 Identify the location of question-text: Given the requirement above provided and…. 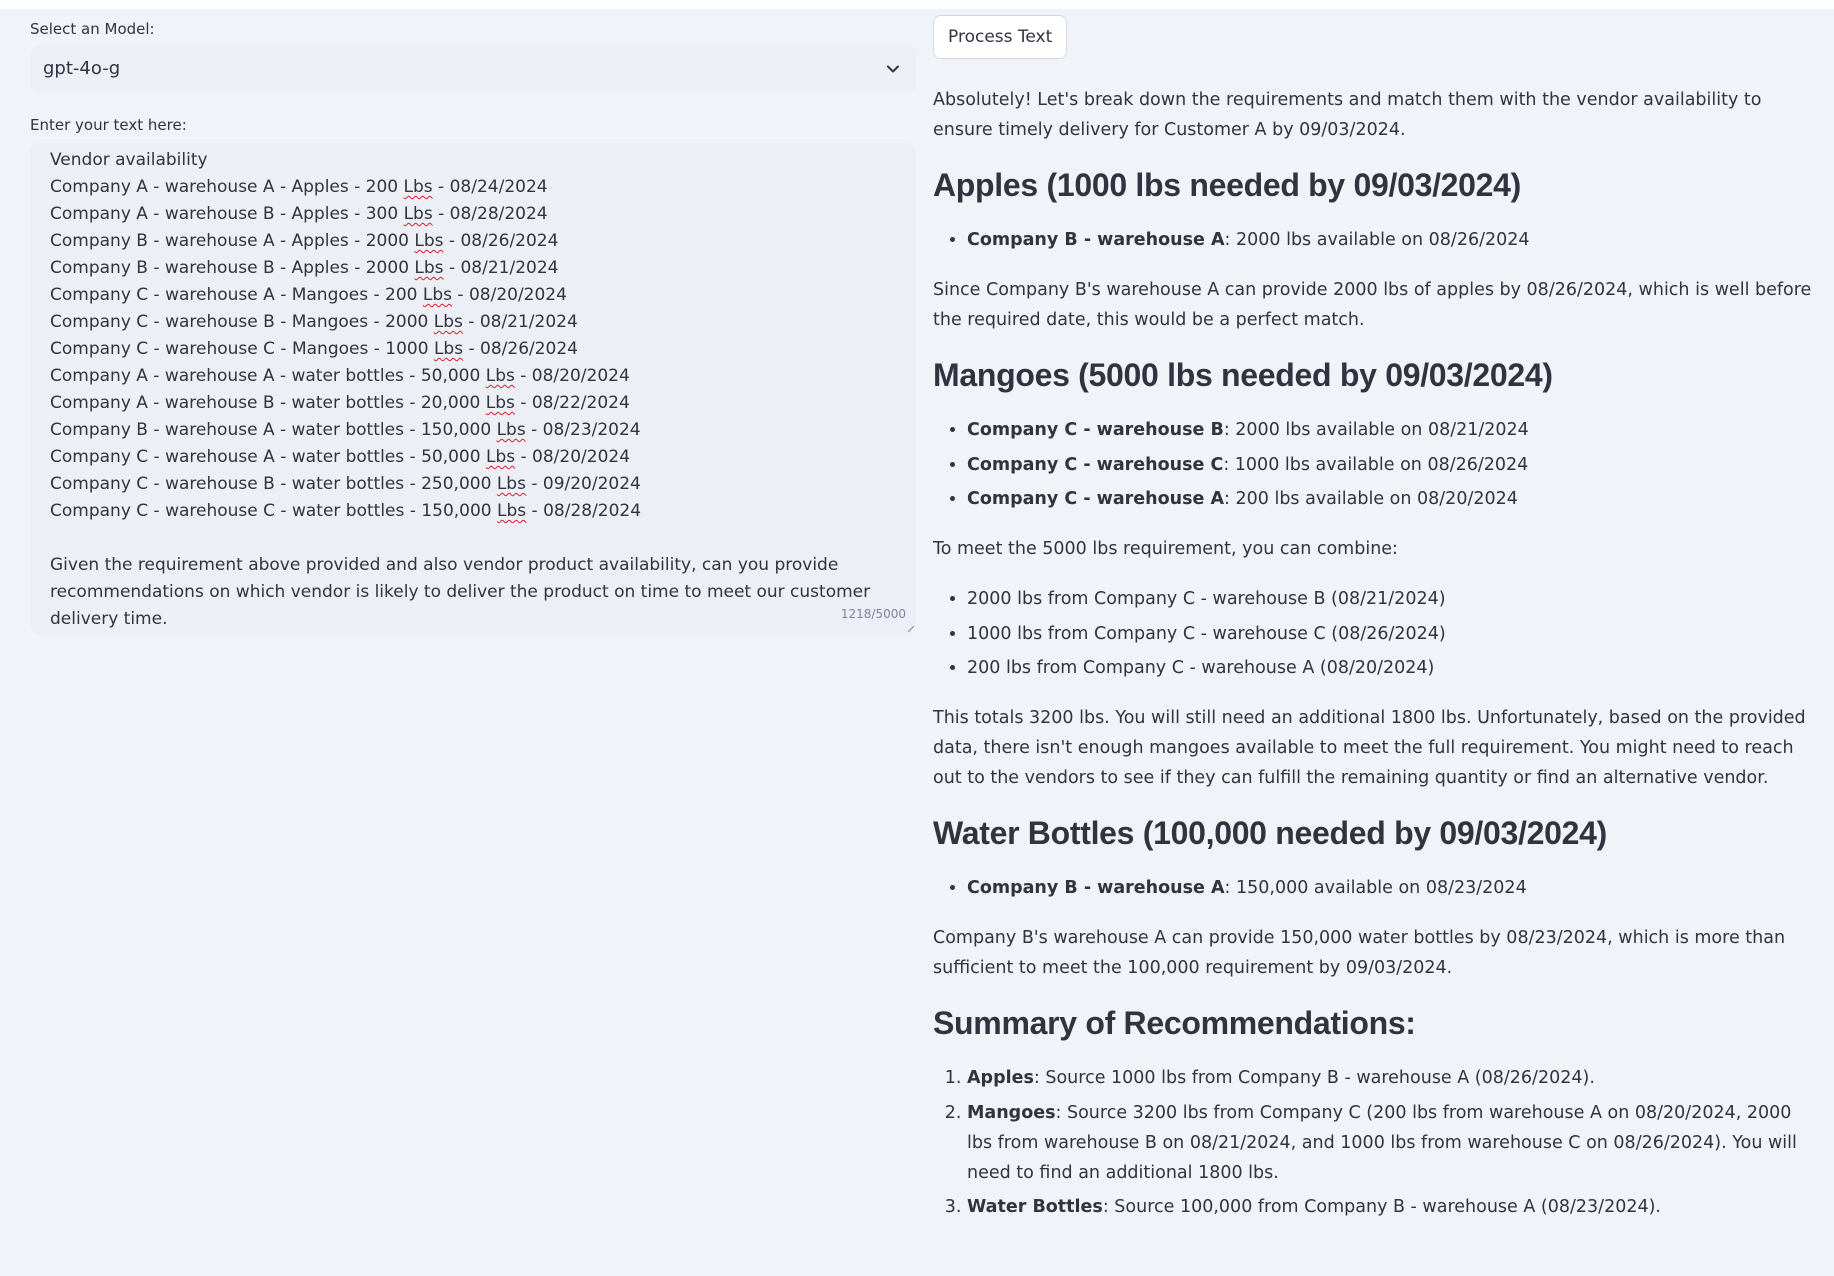
(460, 592).